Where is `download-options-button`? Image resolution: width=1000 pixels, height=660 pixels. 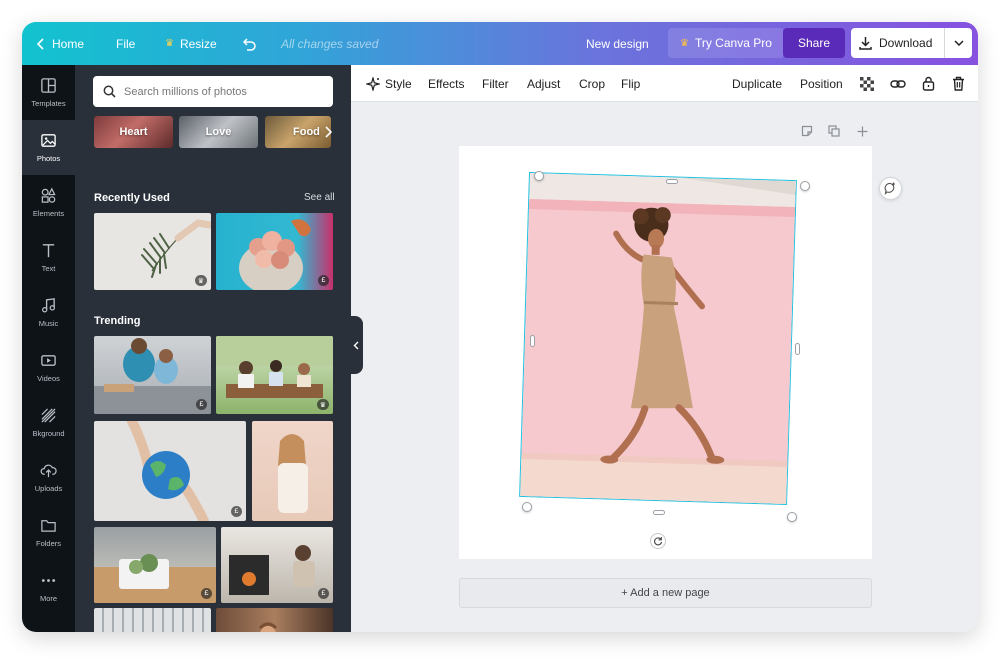
download-options-button is located at coordinates (958, 43).